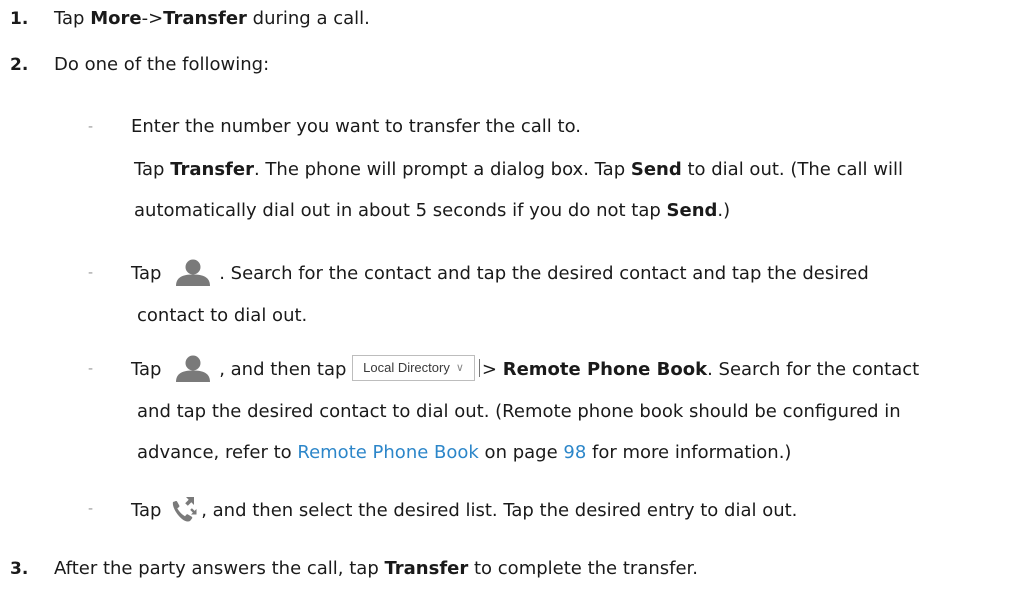  I want to click on text: . Search for the contact, so click(813, 369).